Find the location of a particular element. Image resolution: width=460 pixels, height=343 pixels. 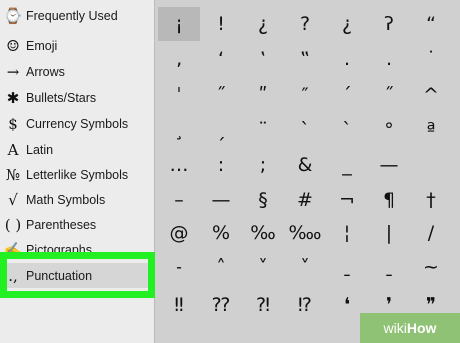

sidebar-item-currency-symbols: $ Currency Symbols is located at coordinates (77, 123).